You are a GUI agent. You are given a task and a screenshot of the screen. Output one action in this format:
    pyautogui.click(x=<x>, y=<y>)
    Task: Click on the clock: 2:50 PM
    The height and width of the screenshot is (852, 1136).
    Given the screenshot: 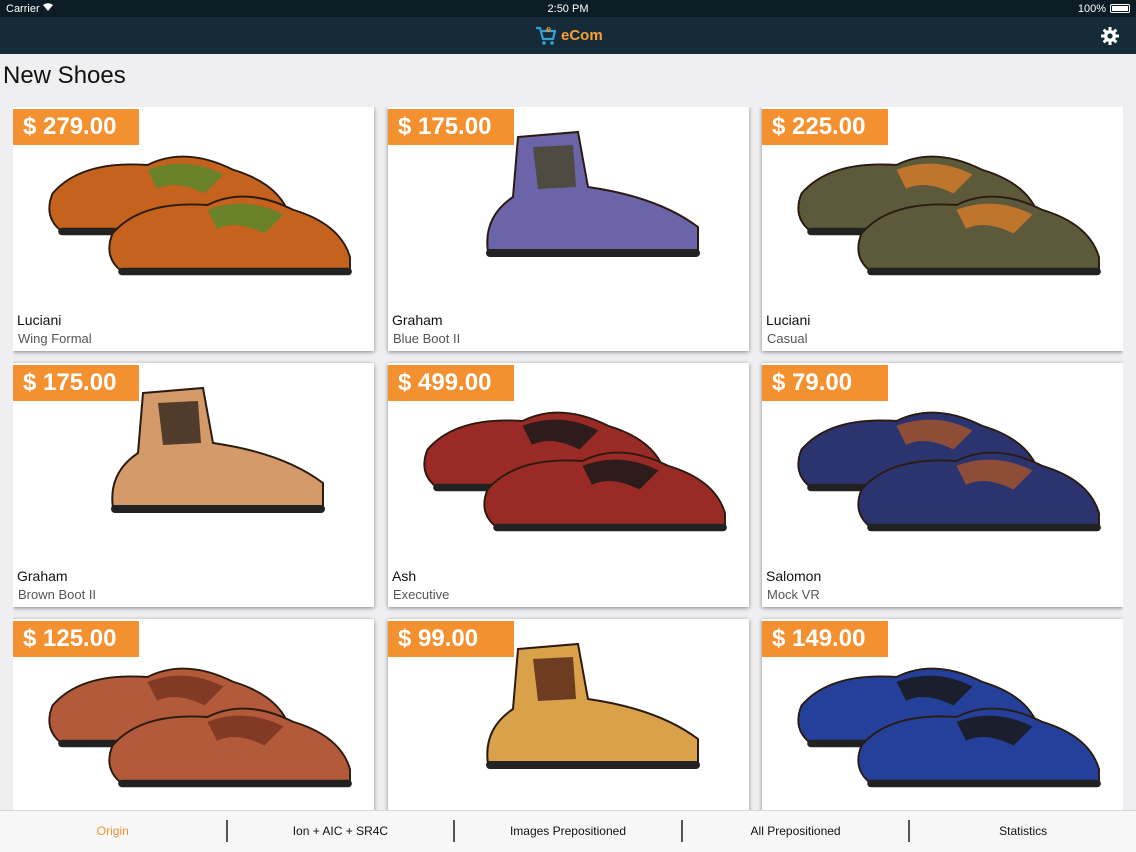 What is the action you would take?
    pyautogui.click(x=568, y=9)
    